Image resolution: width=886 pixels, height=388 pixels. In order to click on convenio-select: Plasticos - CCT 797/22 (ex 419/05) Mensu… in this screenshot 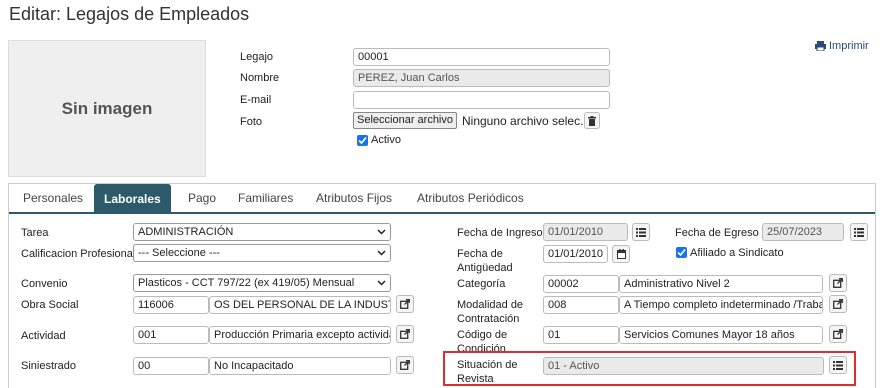, I will do `click(262, 283)`.